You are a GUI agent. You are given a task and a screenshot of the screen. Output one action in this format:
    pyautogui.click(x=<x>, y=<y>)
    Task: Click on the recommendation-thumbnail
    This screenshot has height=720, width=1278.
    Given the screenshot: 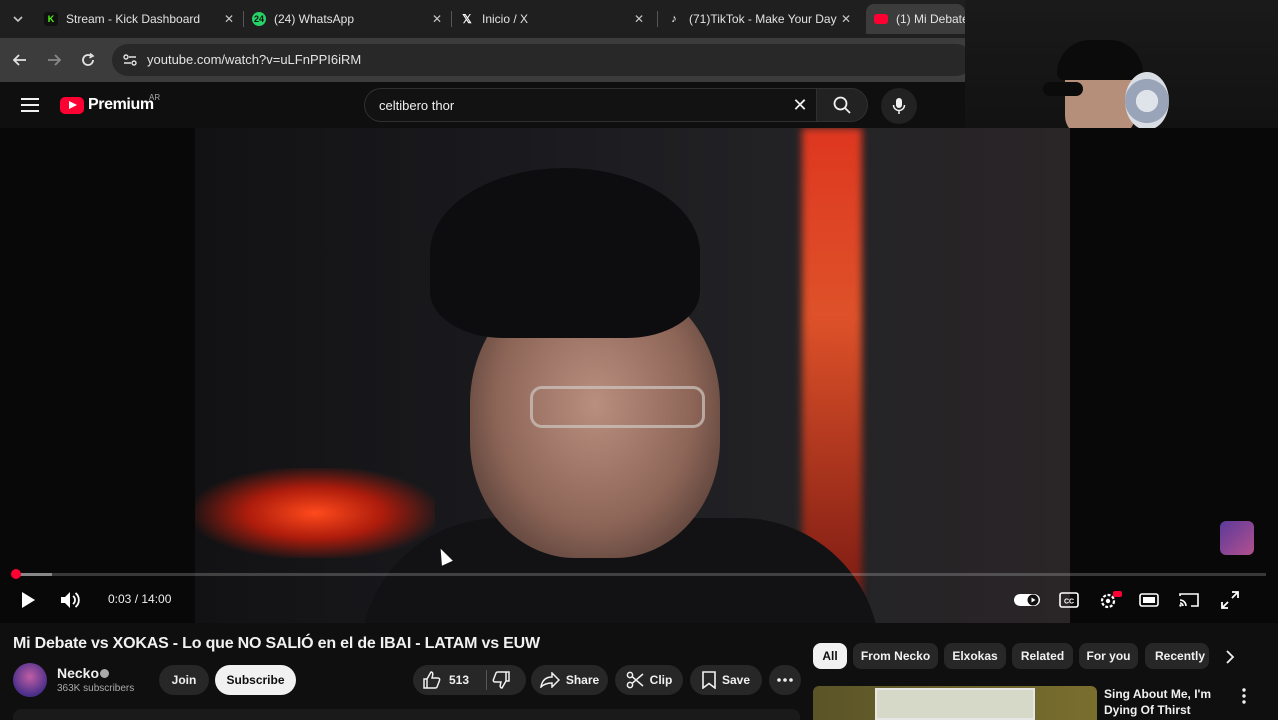 What is the action you would take?
    pyautogui.click(x=955, y=703)
    